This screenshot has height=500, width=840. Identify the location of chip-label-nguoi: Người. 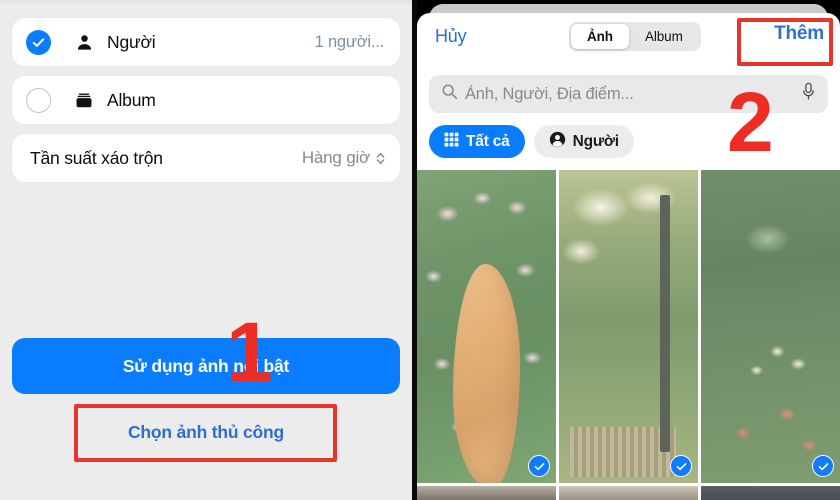
(595, 141).